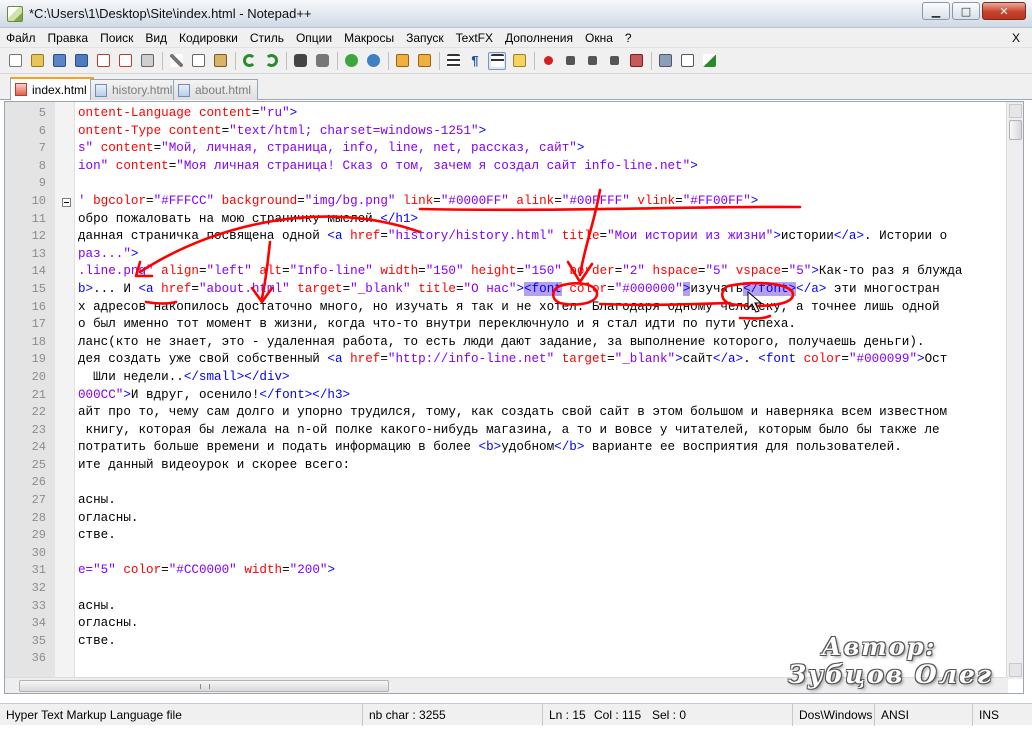 Image resolution: width=1032 pixels, height=732 pixels. Describe the element at coordinates (103, 61) in the screenshot. I see `close-icon` at that location.